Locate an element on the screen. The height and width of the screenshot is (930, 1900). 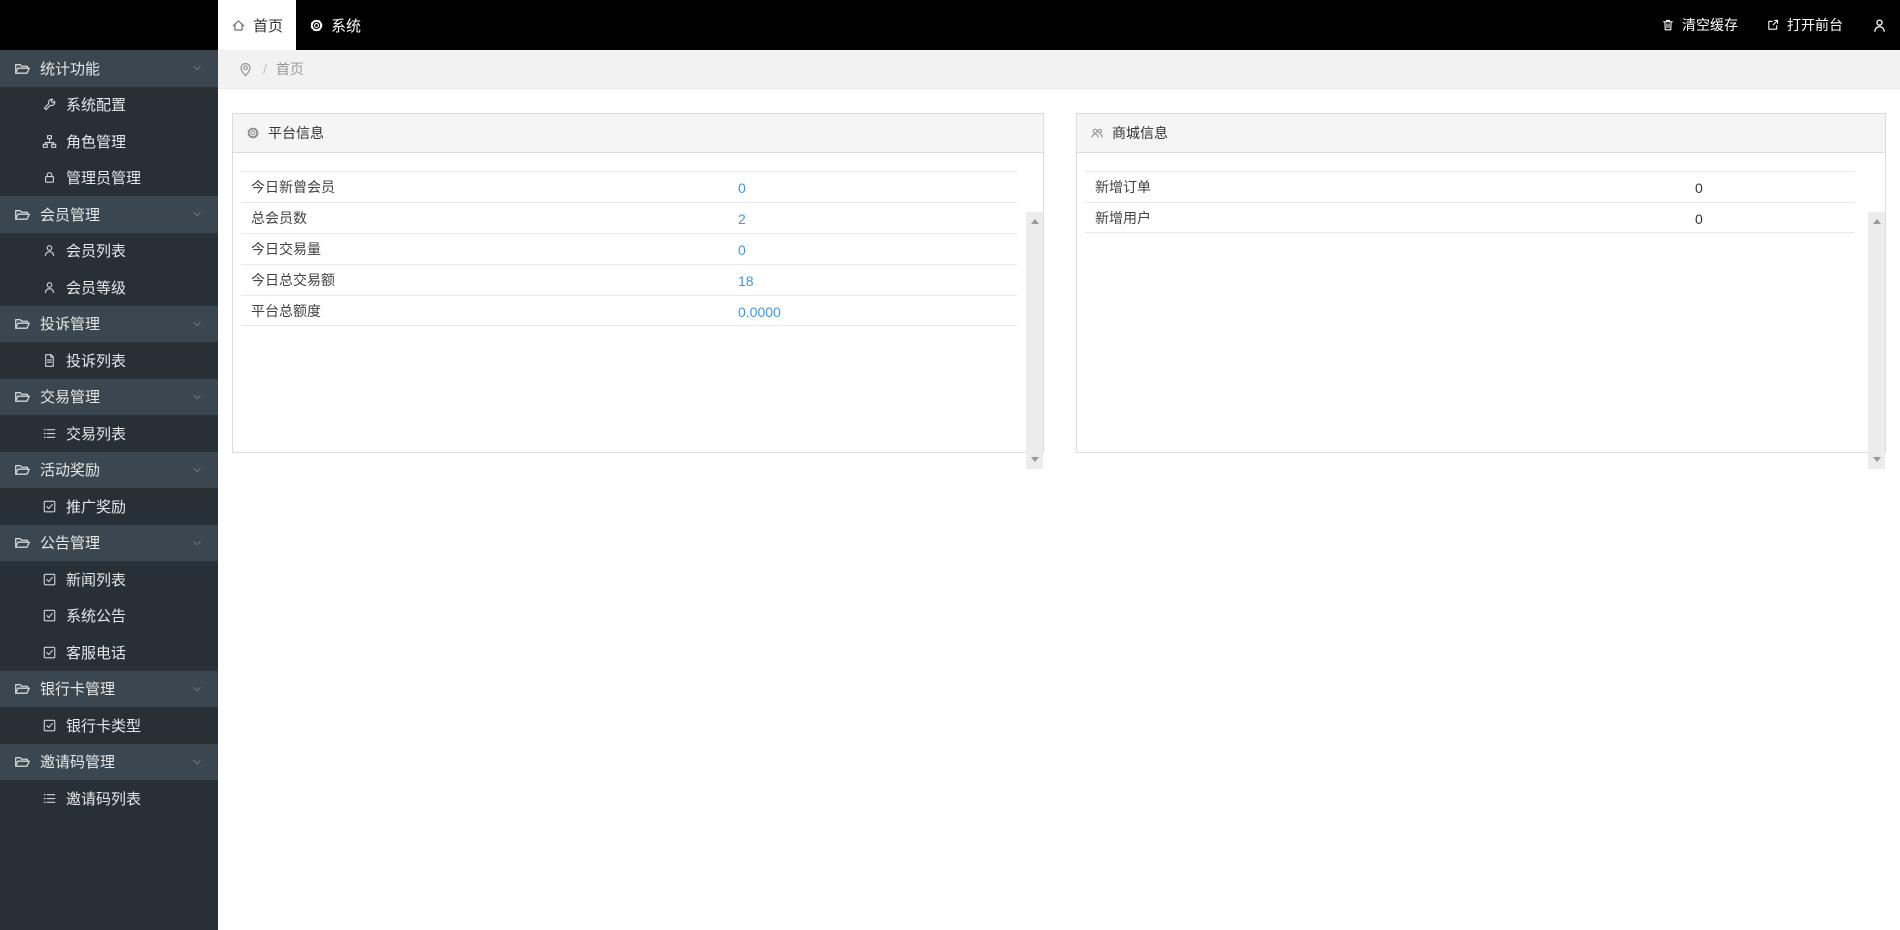
sidebar-item-role-management: 角色管理 is located at coordinates (109, 141).